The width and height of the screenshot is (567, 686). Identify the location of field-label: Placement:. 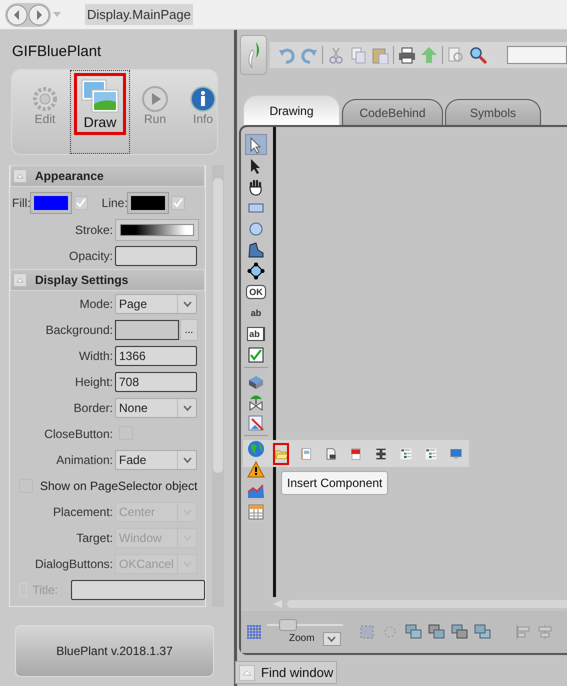
(83, 512).